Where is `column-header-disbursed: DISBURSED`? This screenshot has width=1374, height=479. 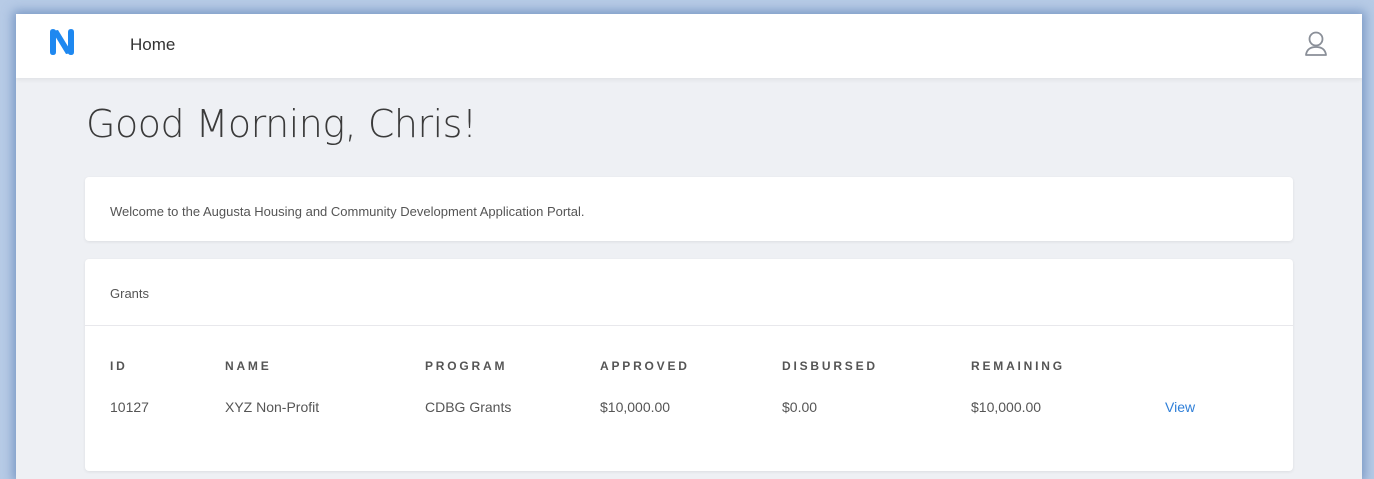
column-header-disbursed: DISBURSED is located at coordinates (830, 366).